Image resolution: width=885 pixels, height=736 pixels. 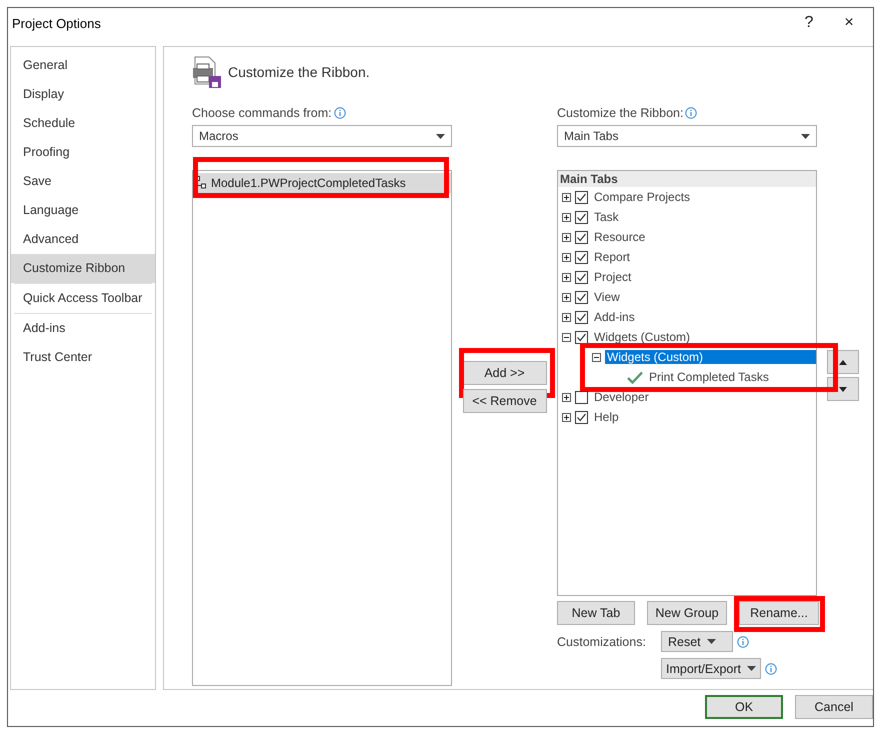 I want to click on sidebar-item: Display, so click(x=83, y=94).